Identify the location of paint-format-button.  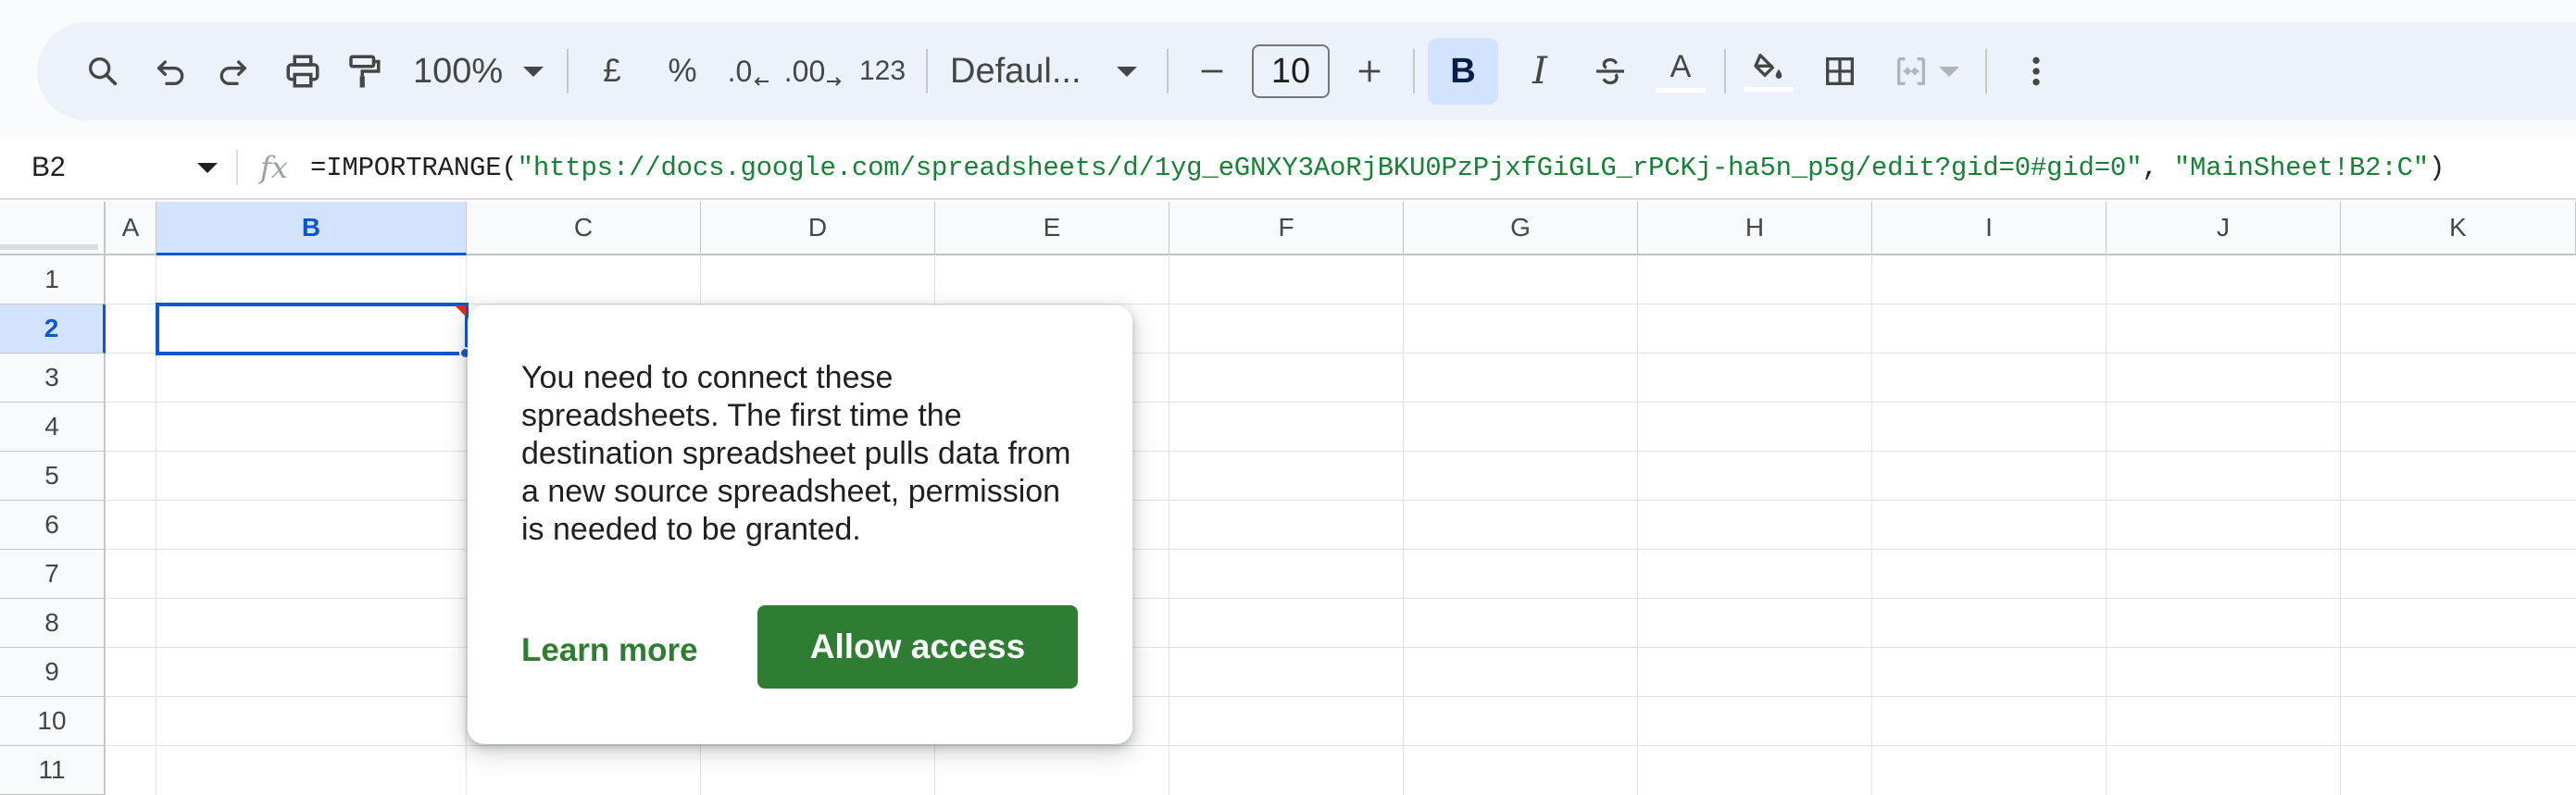
(363, 71).